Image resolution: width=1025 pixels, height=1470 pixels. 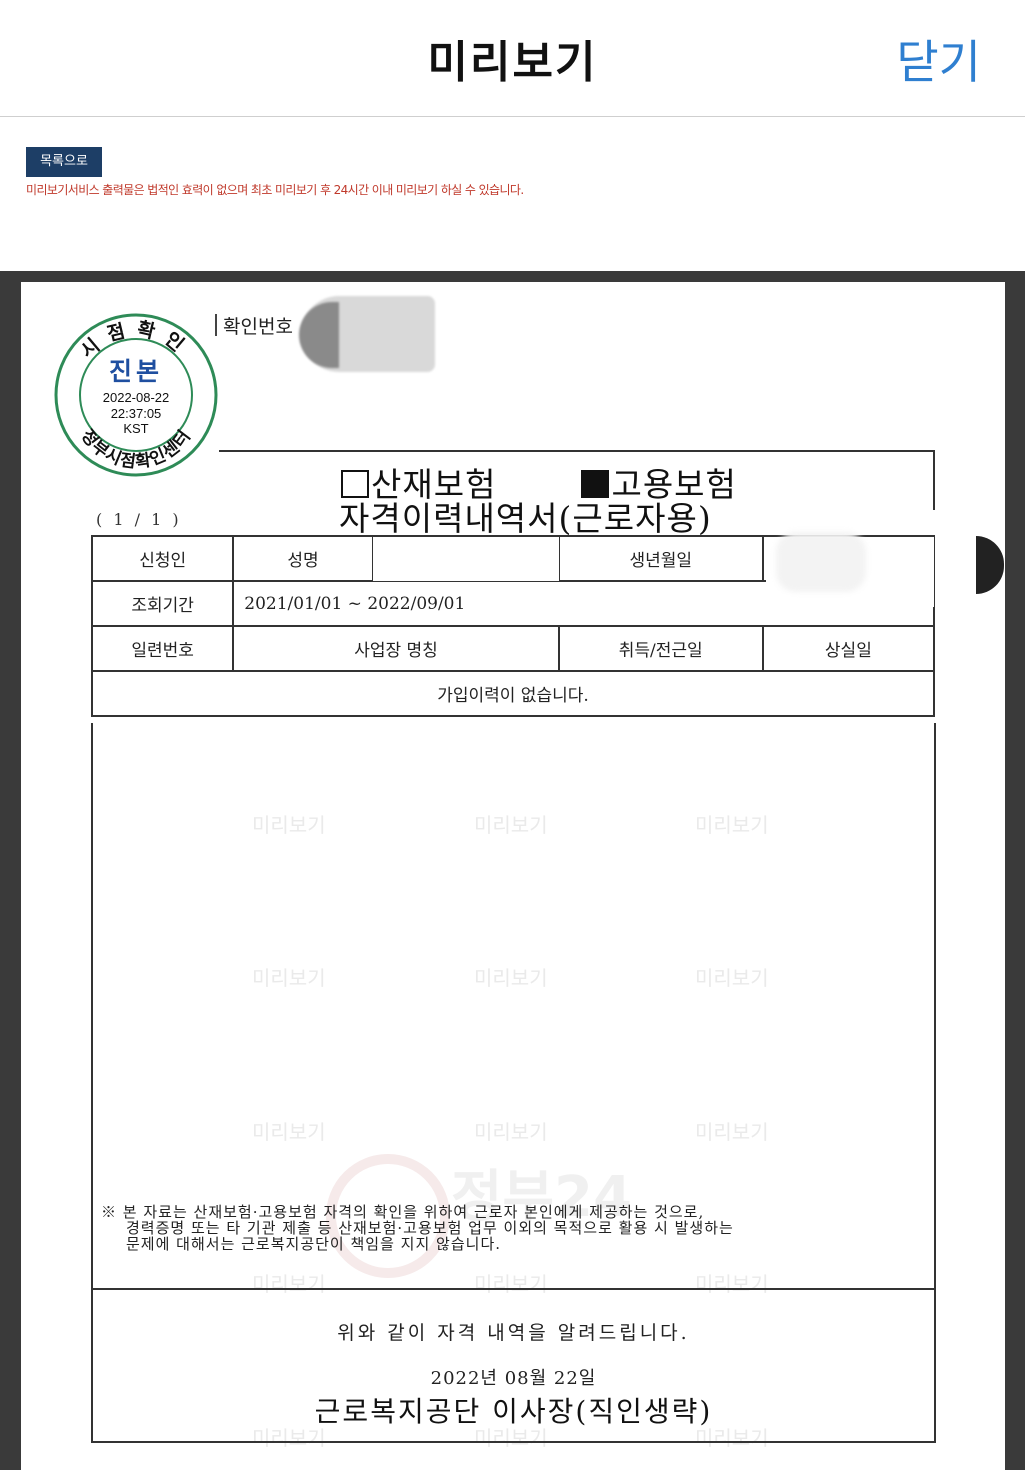 I want to click on preview-header: 미리보기 닫기, so click(x=512, y=58).